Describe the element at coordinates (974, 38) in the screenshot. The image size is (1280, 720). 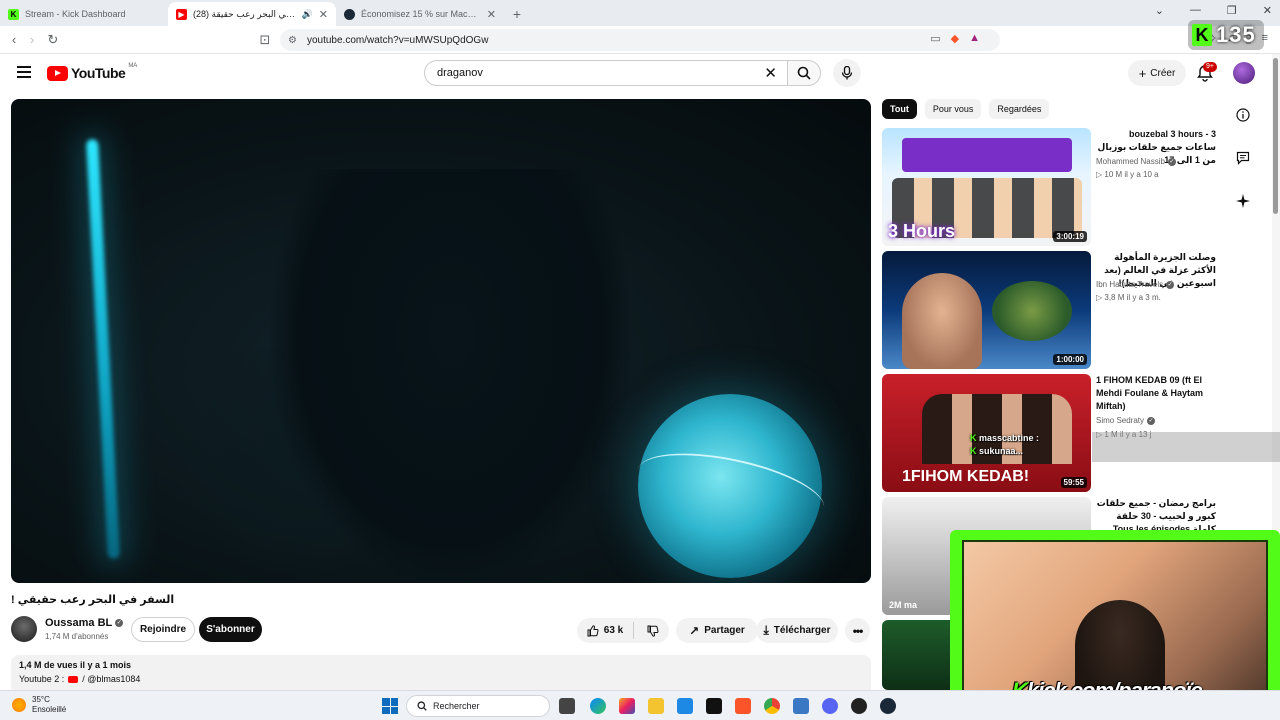
I see `brave-rewards-icon: ▲` at that location.